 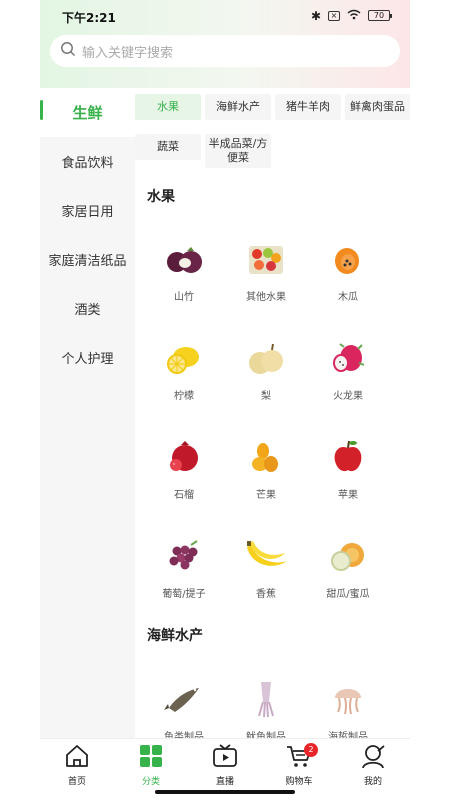 What do you see at coordinates (299, 759) in the screenshot?
I see `cart-icon` at bounding box center [299, 759].